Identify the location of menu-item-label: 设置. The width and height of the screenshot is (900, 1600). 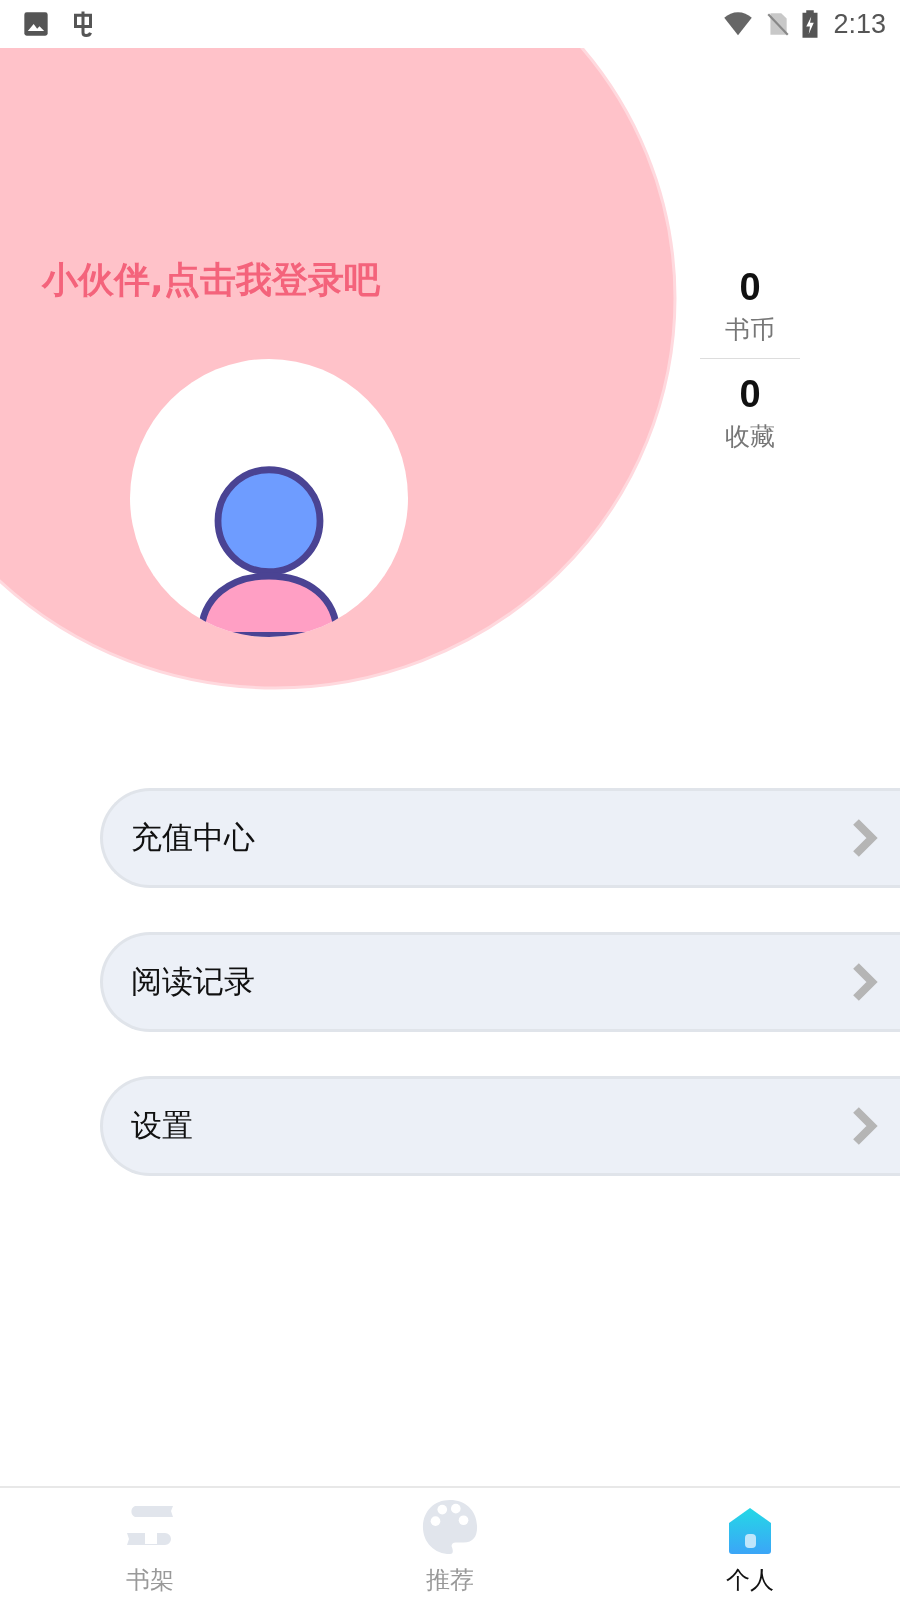
(162, 1125).